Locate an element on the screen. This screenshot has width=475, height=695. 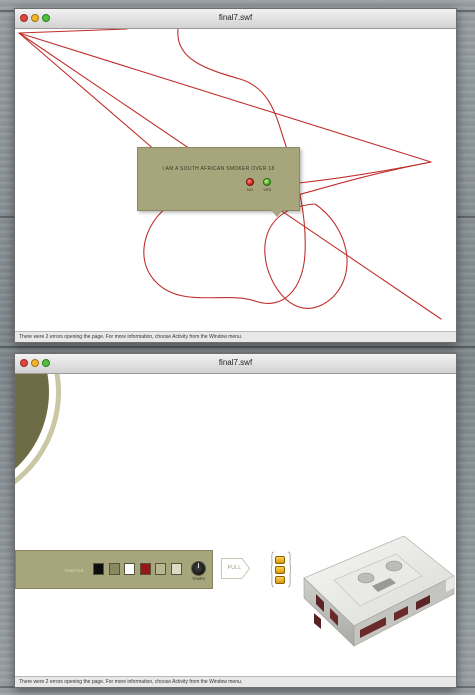
no-label: NO is located at coordinates (250, 189).